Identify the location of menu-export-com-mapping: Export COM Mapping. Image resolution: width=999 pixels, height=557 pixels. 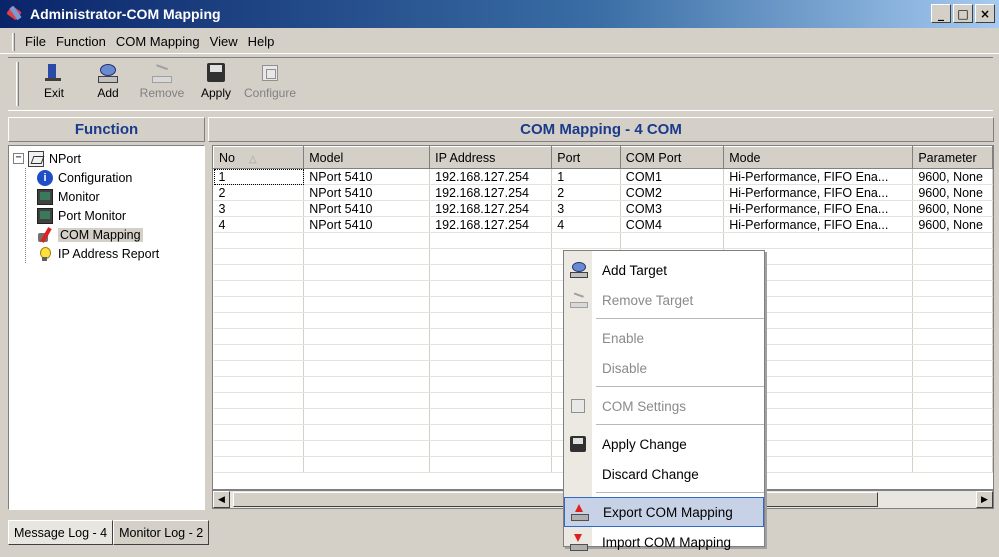
(664, 512).